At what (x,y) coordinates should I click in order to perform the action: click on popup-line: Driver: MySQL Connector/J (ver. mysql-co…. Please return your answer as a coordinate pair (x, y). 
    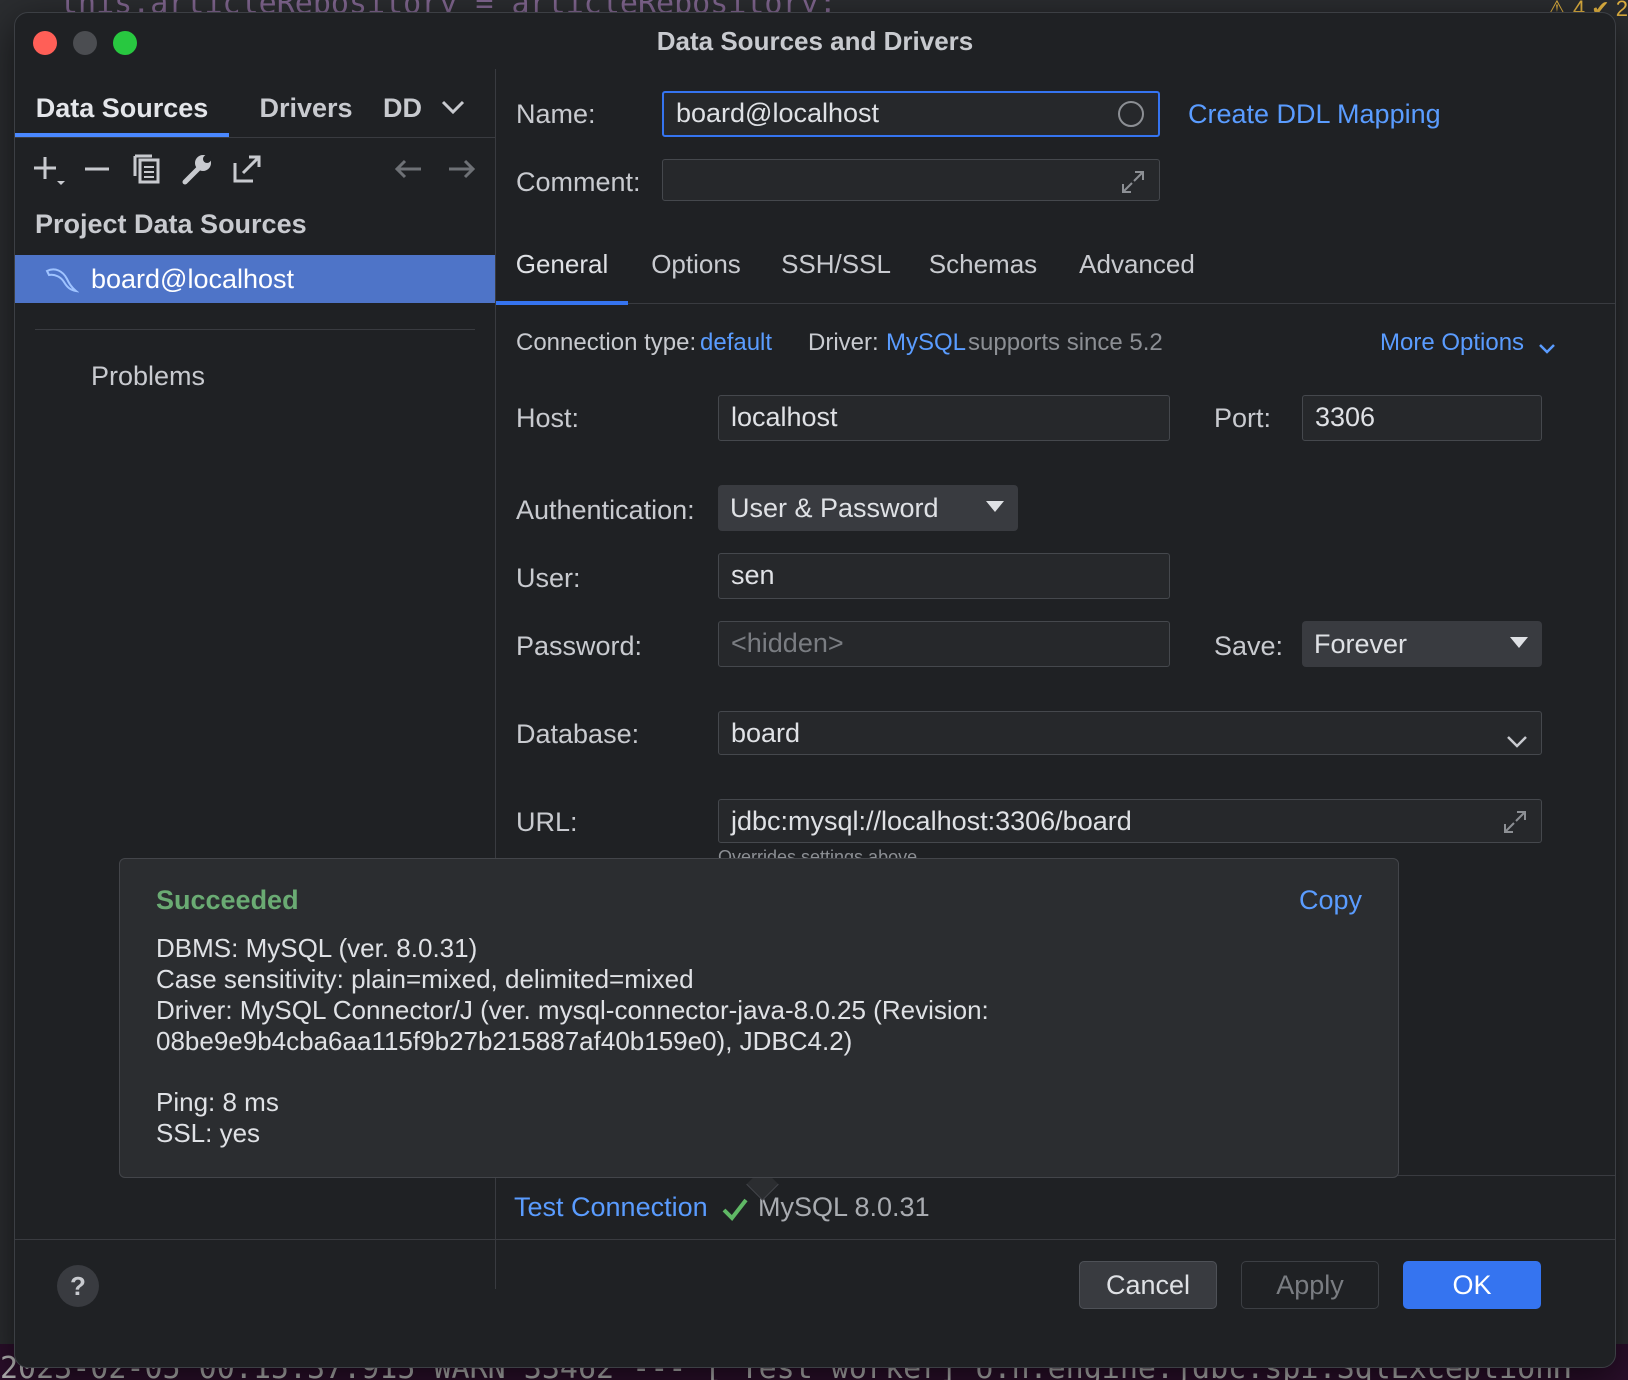
    Looking at the image, I should click on (572, 1010).